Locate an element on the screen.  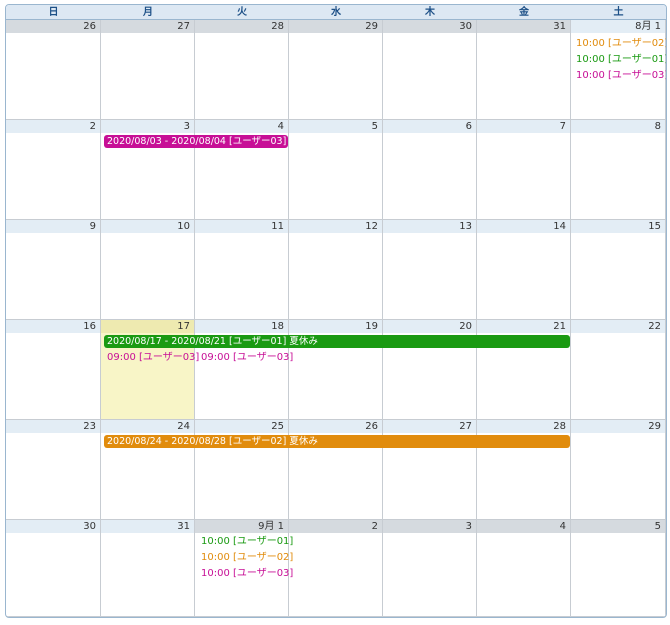
day-number: 9月 1 is located at coordinates (241, 526).